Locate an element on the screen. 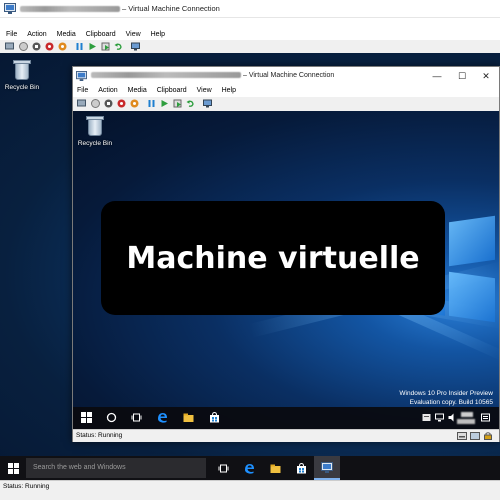 The height and width of the screenshot is (500, 500). inner-menu-bar: File Action Media Clipboard View Help is located at coordinates (159, 91).